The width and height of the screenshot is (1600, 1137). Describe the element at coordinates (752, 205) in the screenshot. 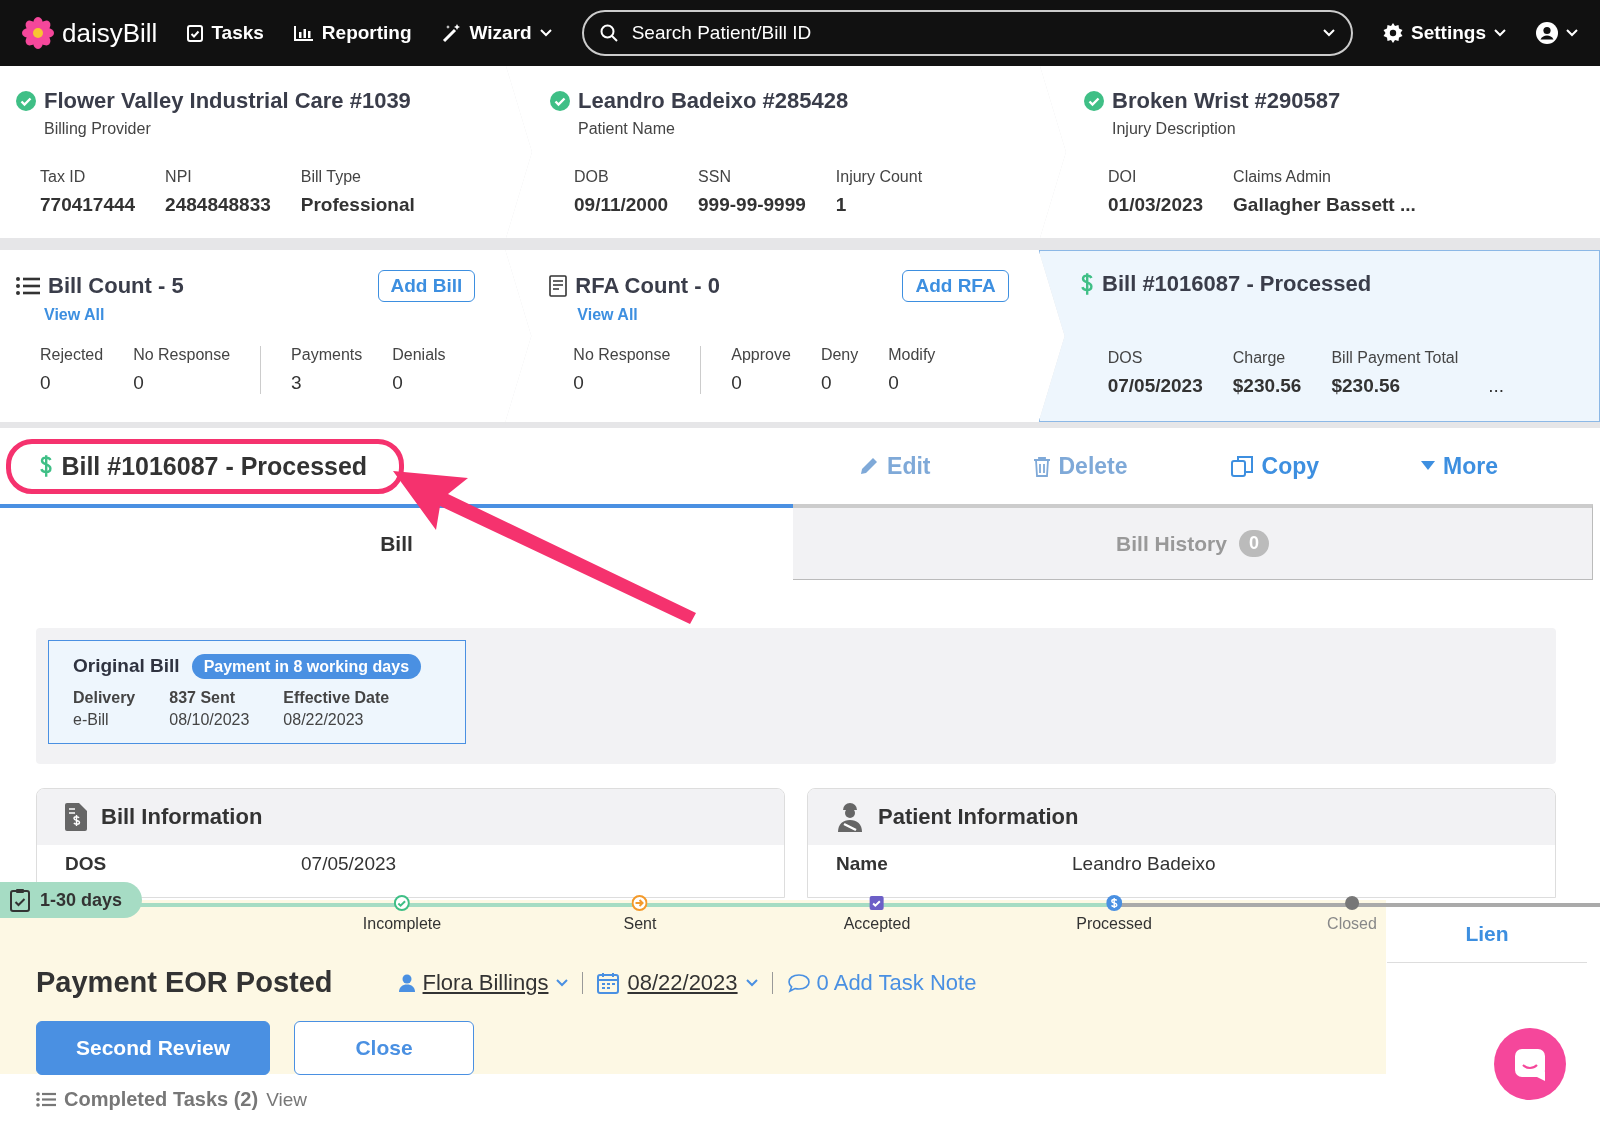

I see `field-value: 999-99-9999` at that location.